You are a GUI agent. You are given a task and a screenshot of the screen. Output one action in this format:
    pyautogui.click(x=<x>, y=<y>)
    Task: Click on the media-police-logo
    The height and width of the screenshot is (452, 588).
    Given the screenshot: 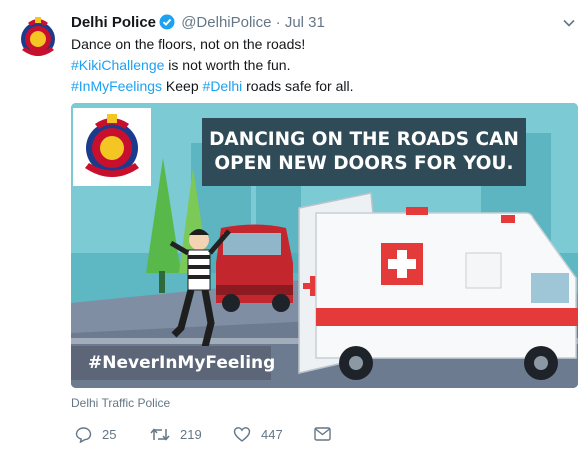 What is the action you would take?
    pyautogui.click(x=112, y=147)
    